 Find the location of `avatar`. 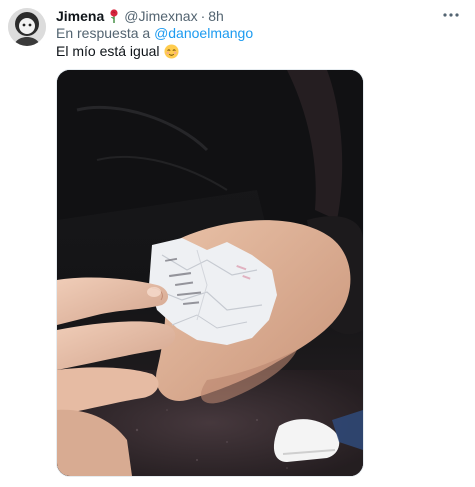

avatar is located at coordinates (27, 27).